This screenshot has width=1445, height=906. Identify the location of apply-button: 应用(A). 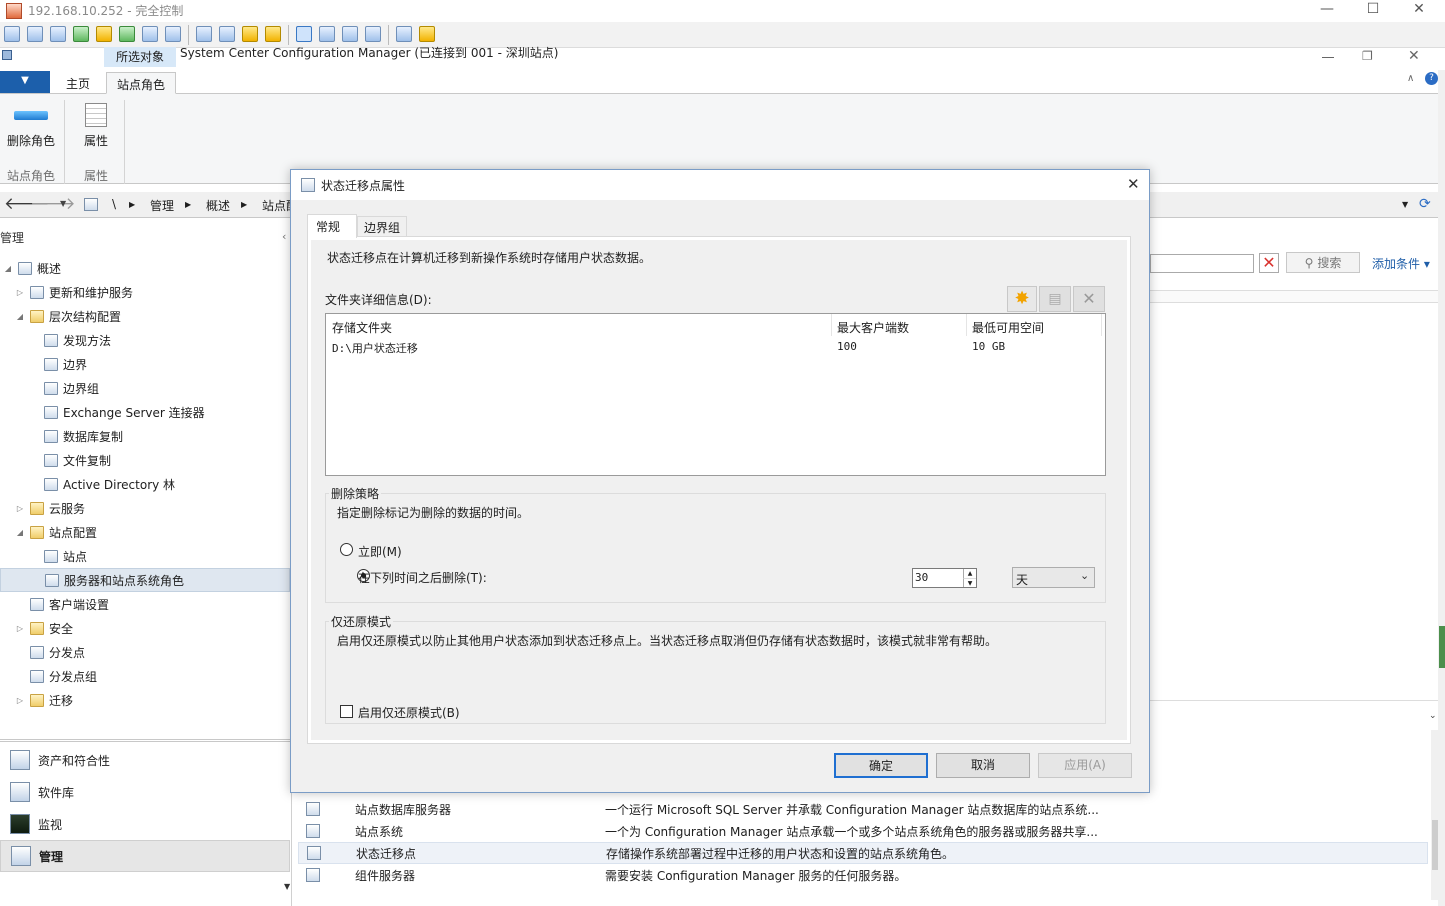
(1085, 765).